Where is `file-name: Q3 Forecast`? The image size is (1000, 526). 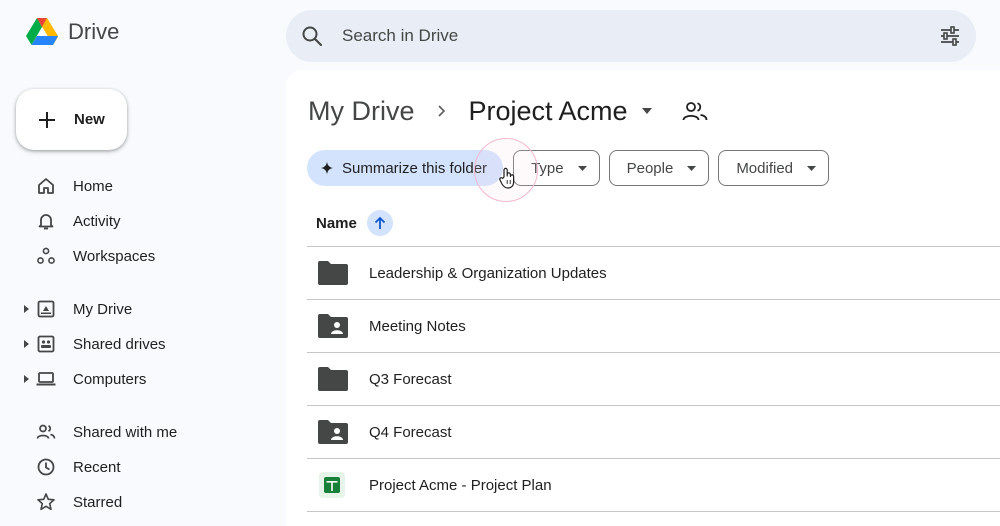
file-name: Q3 Forecast is located at coordinates (410, 379).